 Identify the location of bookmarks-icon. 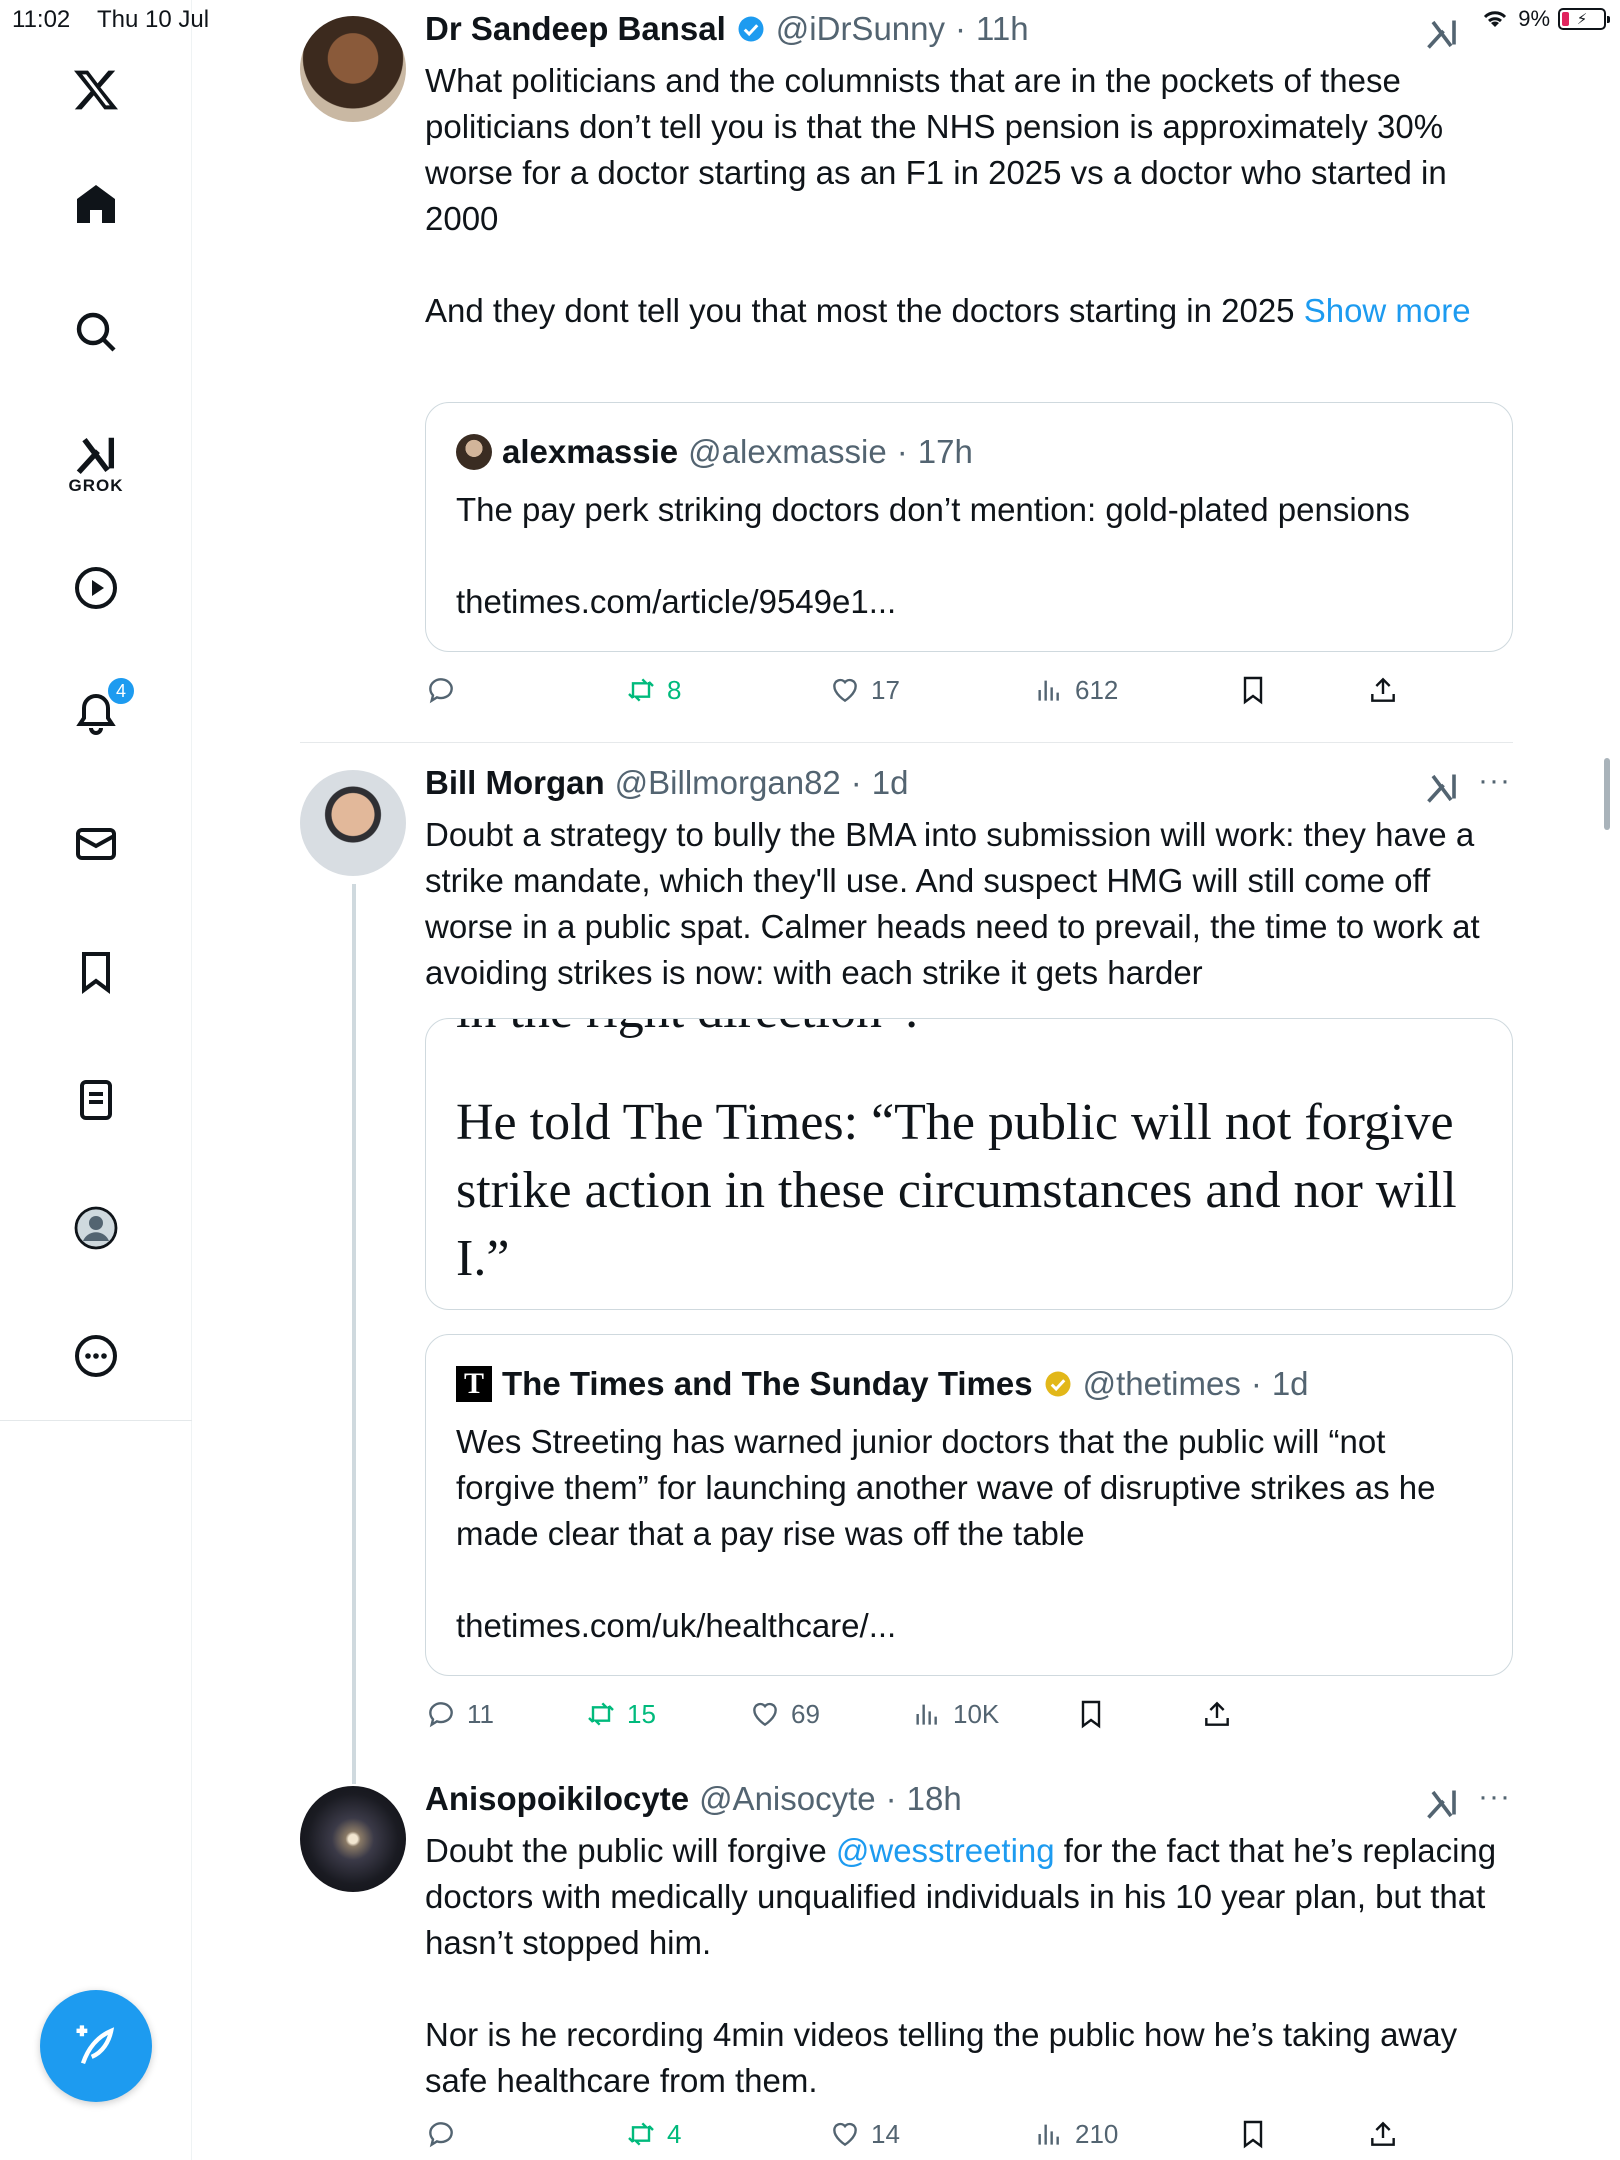
(96, 972).